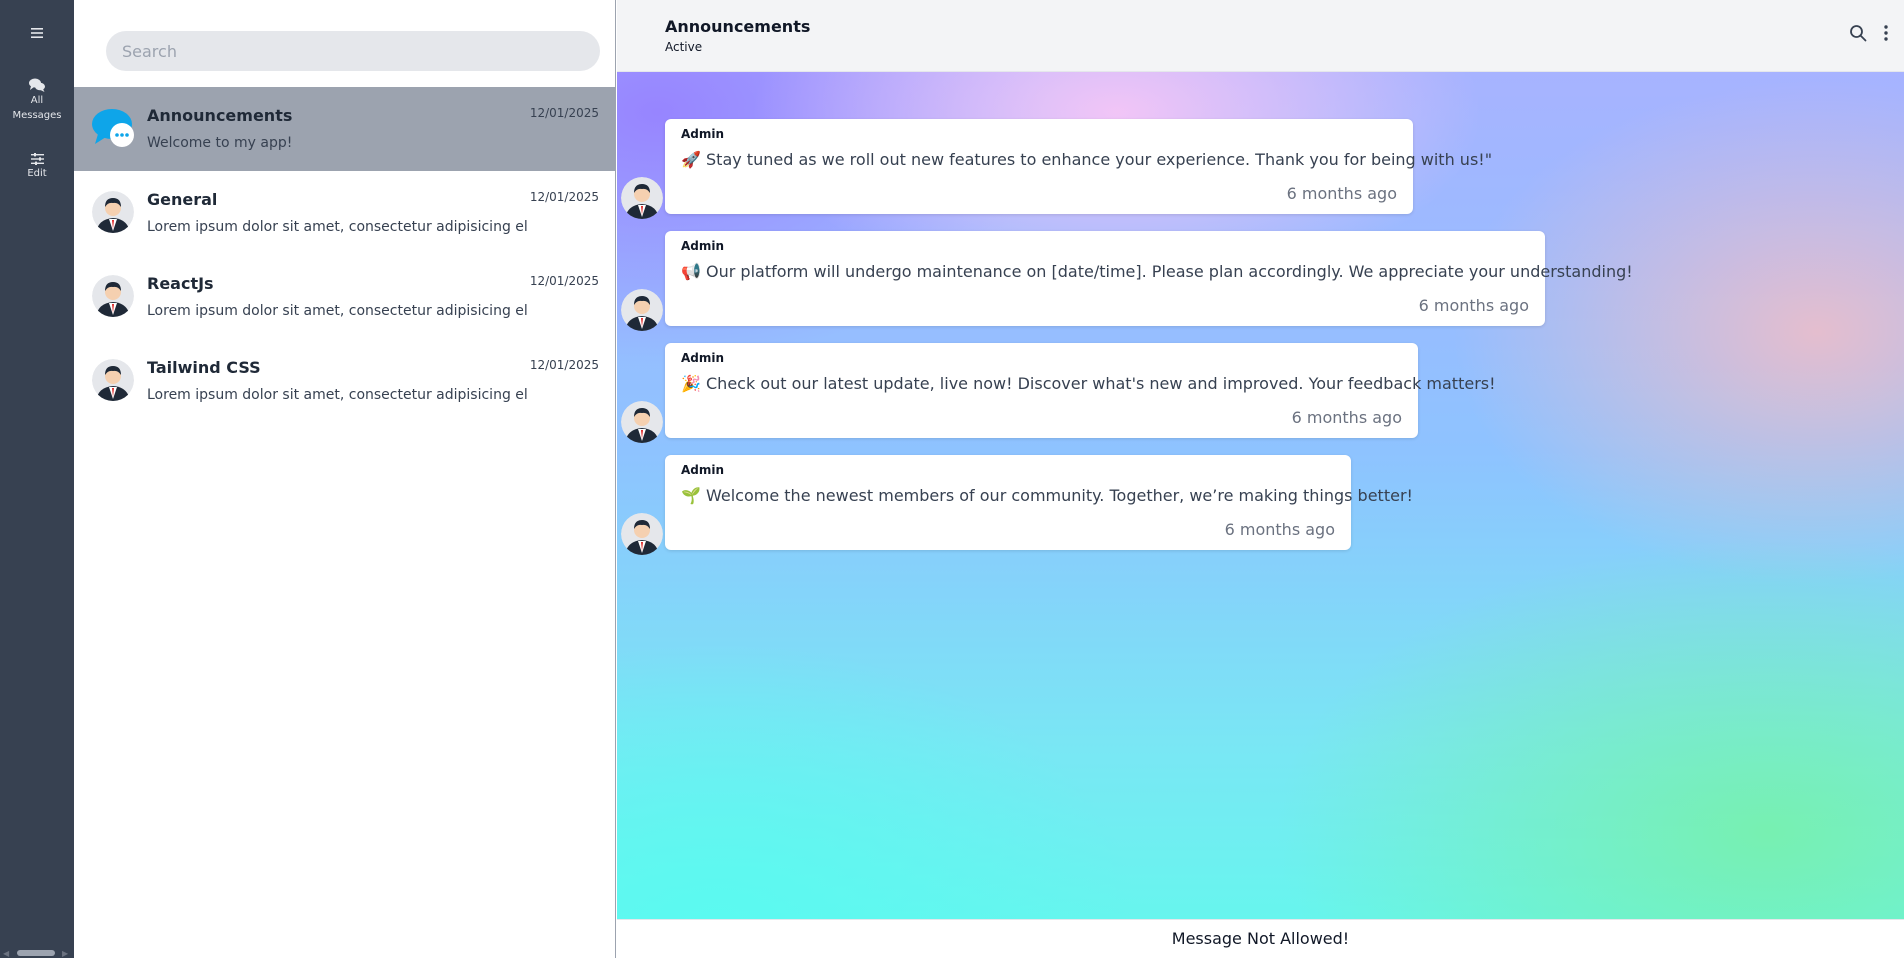 This screenshot has width=1904, height=958. I want to click on chat-bubble-icon, so click(113, 128).